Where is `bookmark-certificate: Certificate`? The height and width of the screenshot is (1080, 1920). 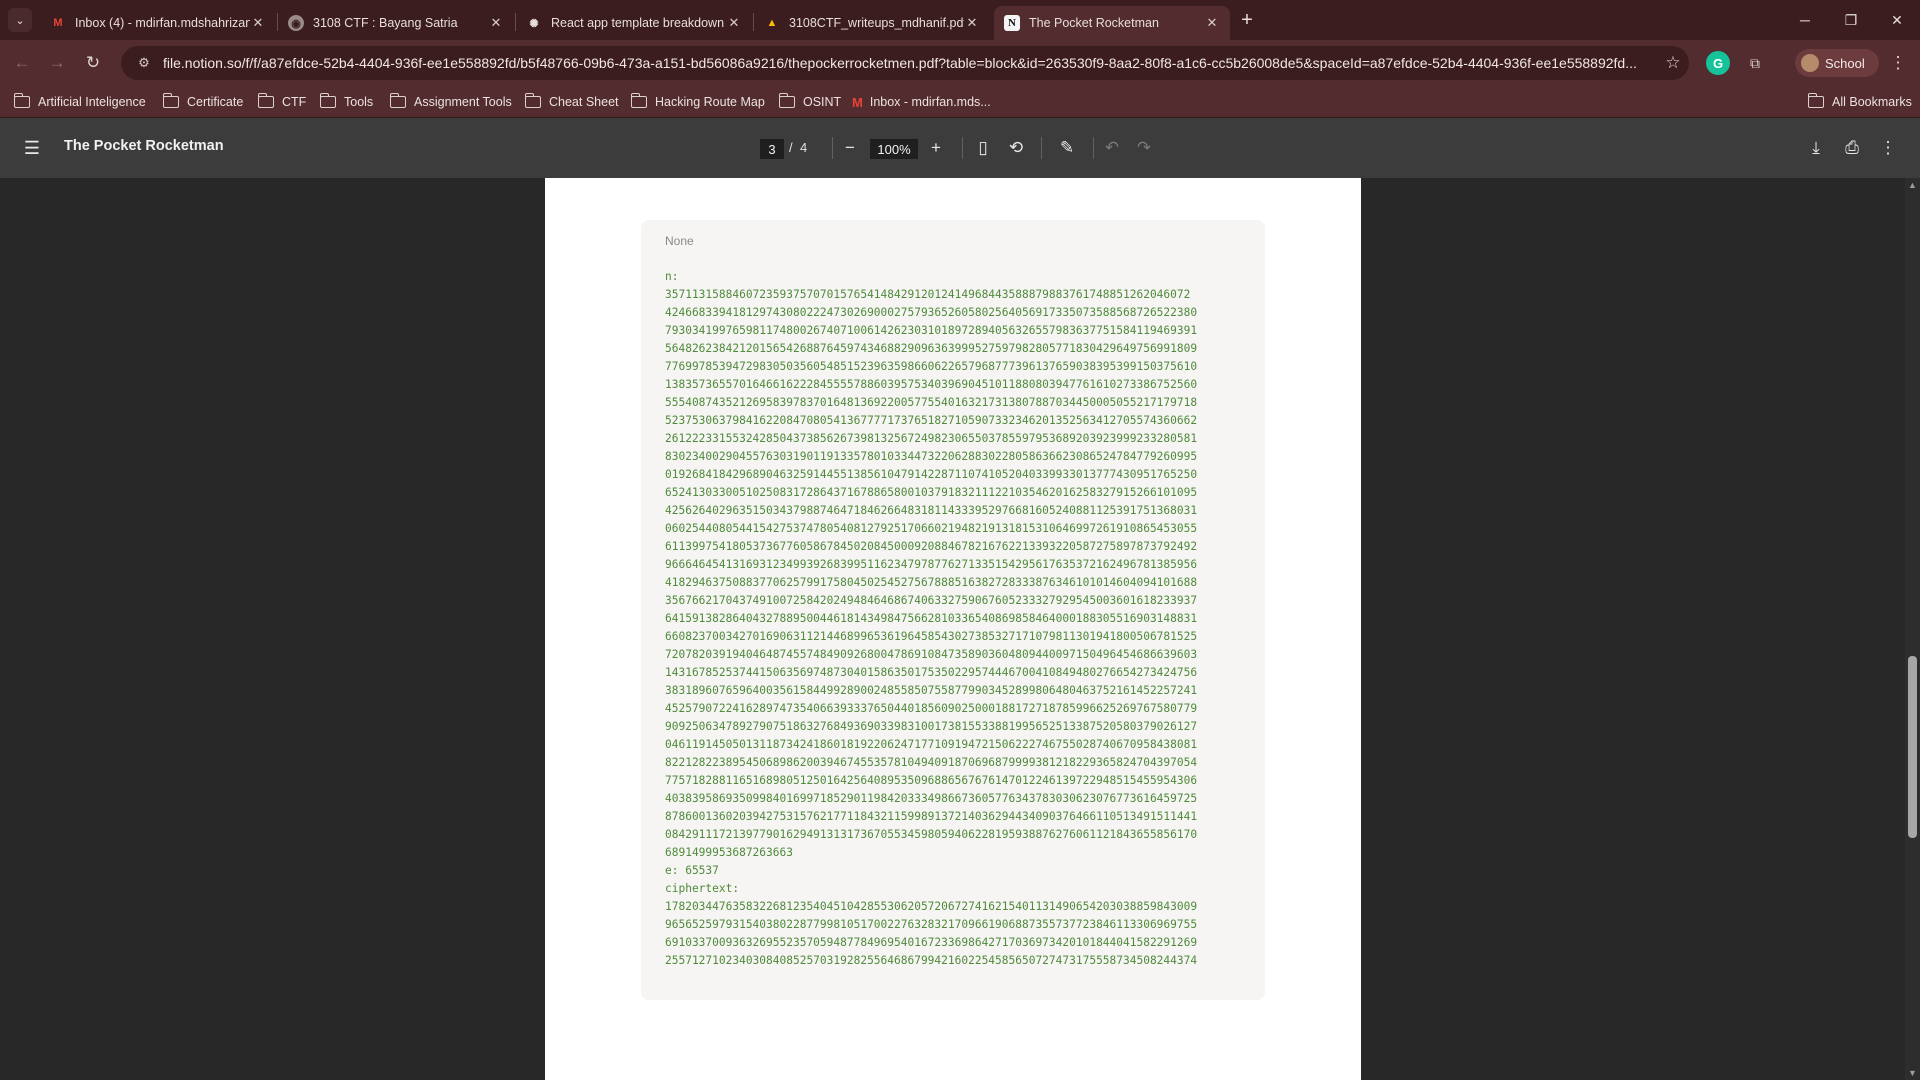 bookmark-certificate: Certificate is located at coordinates (203, 102).